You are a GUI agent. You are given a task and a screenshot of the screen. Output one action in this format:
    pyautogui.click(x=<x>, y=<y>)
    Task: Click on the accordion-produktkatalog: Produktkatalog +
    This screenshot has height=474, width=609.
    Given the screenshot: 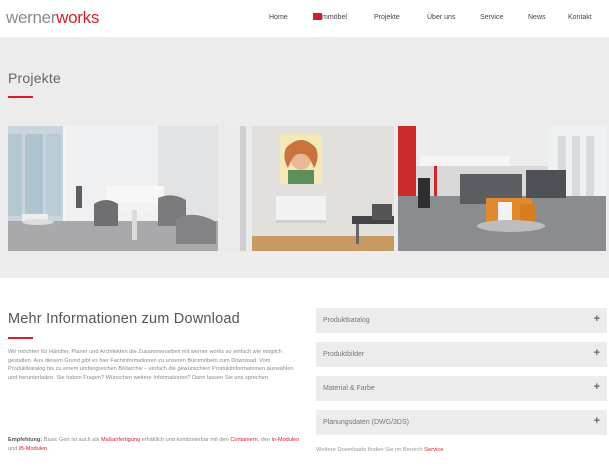 What is the action you would take?
    pyautogui.click(x=461, y=320)
    